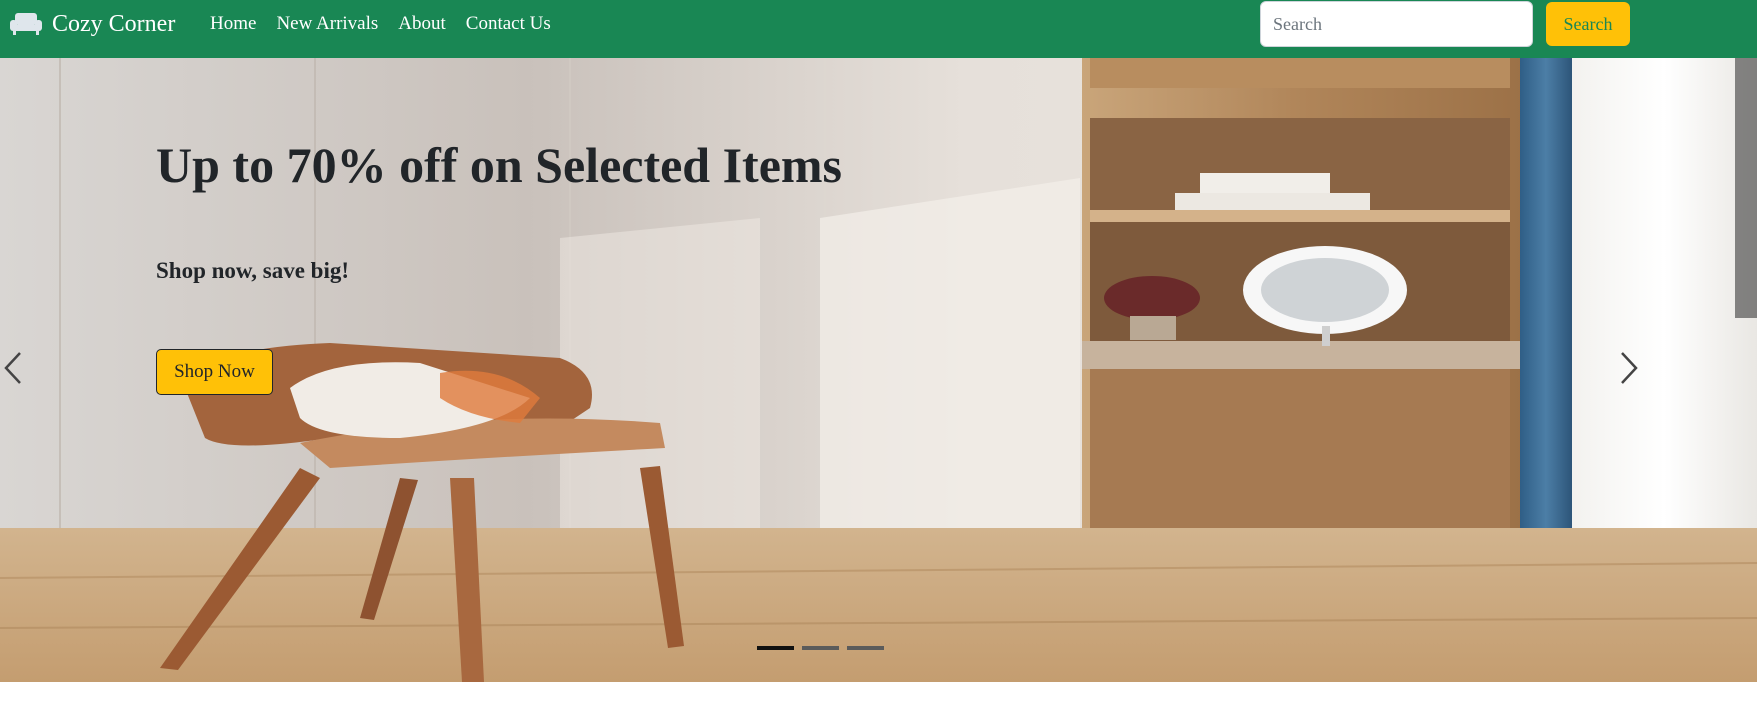 The image size is (1757, 705). I want to click on brand-link: Cozy Corner, so click(92, 24).